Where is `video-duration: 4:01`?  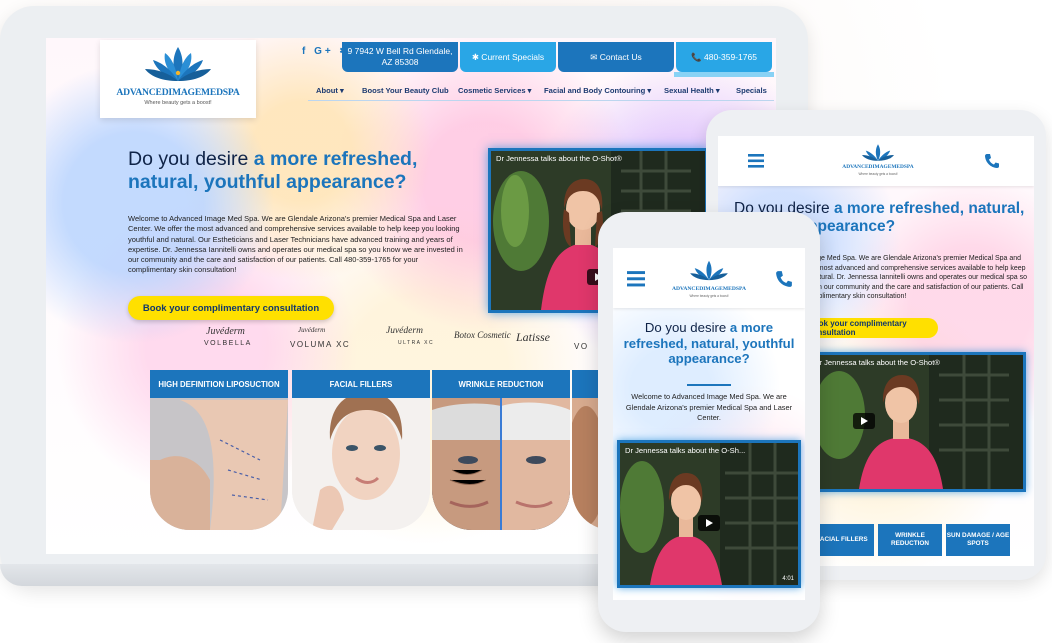
video-duration: 4:01 is located at coordinates (788, 579).